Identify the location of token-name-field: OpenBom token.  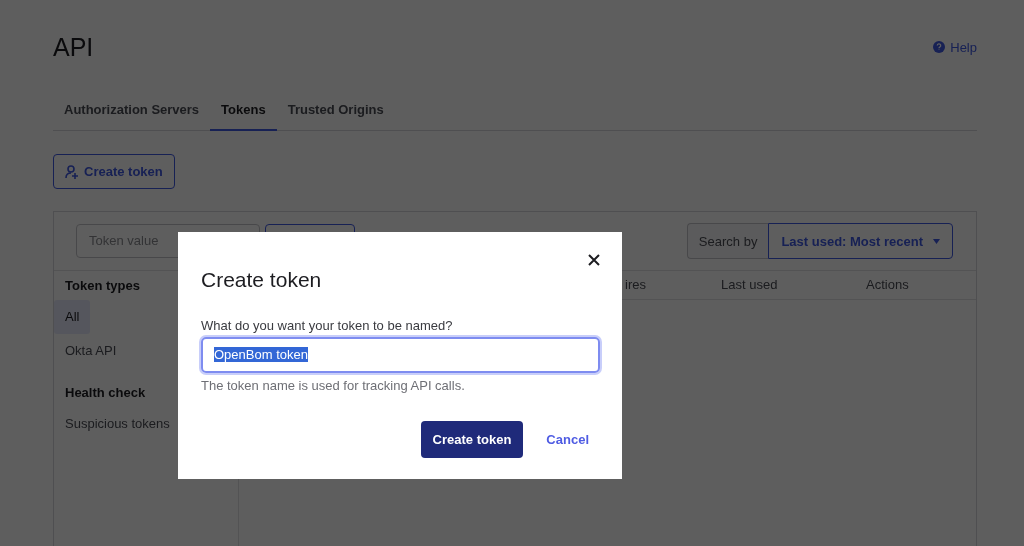
(400, 355).